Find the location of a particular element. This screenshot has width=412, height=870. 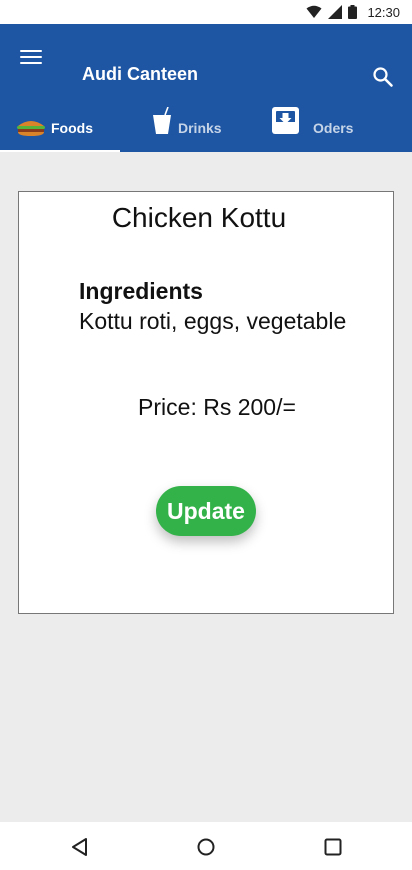

cup-icon is located at coordinates (162, 120).